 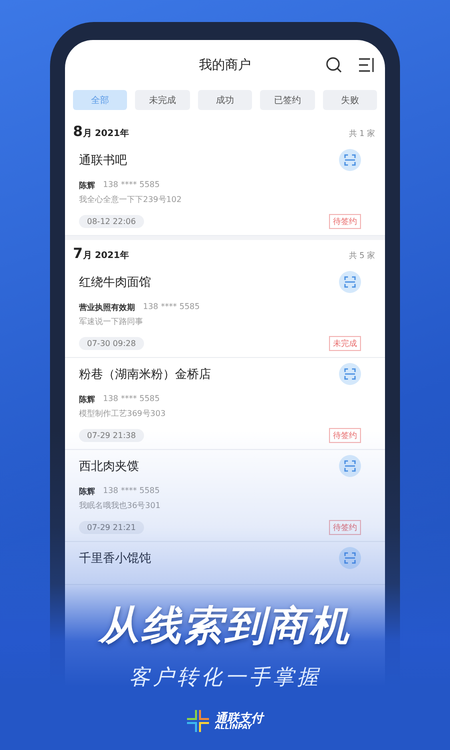 I want to click on status-tag: 未完成, so click(x=345, y=343).